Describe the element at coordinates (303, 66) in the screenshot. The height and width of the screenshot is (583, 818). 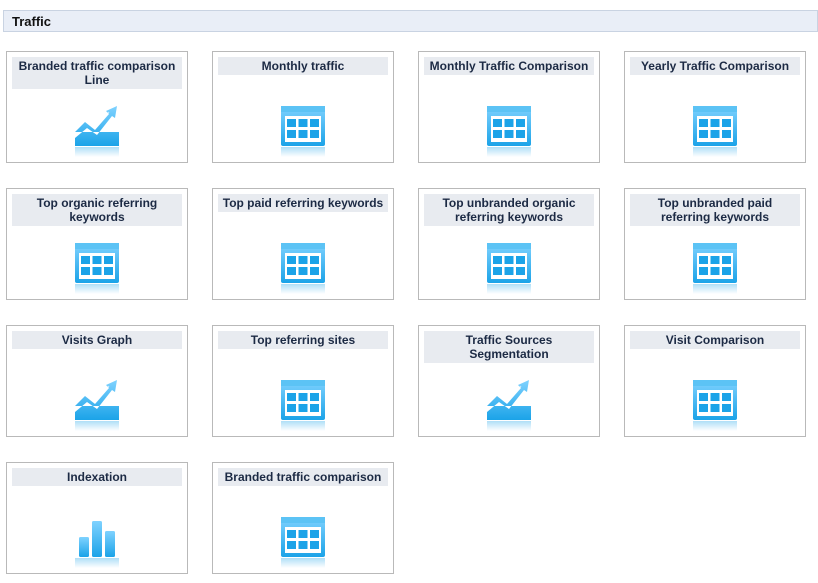
I see `report-tile-label: Monthly traffic` at that location.